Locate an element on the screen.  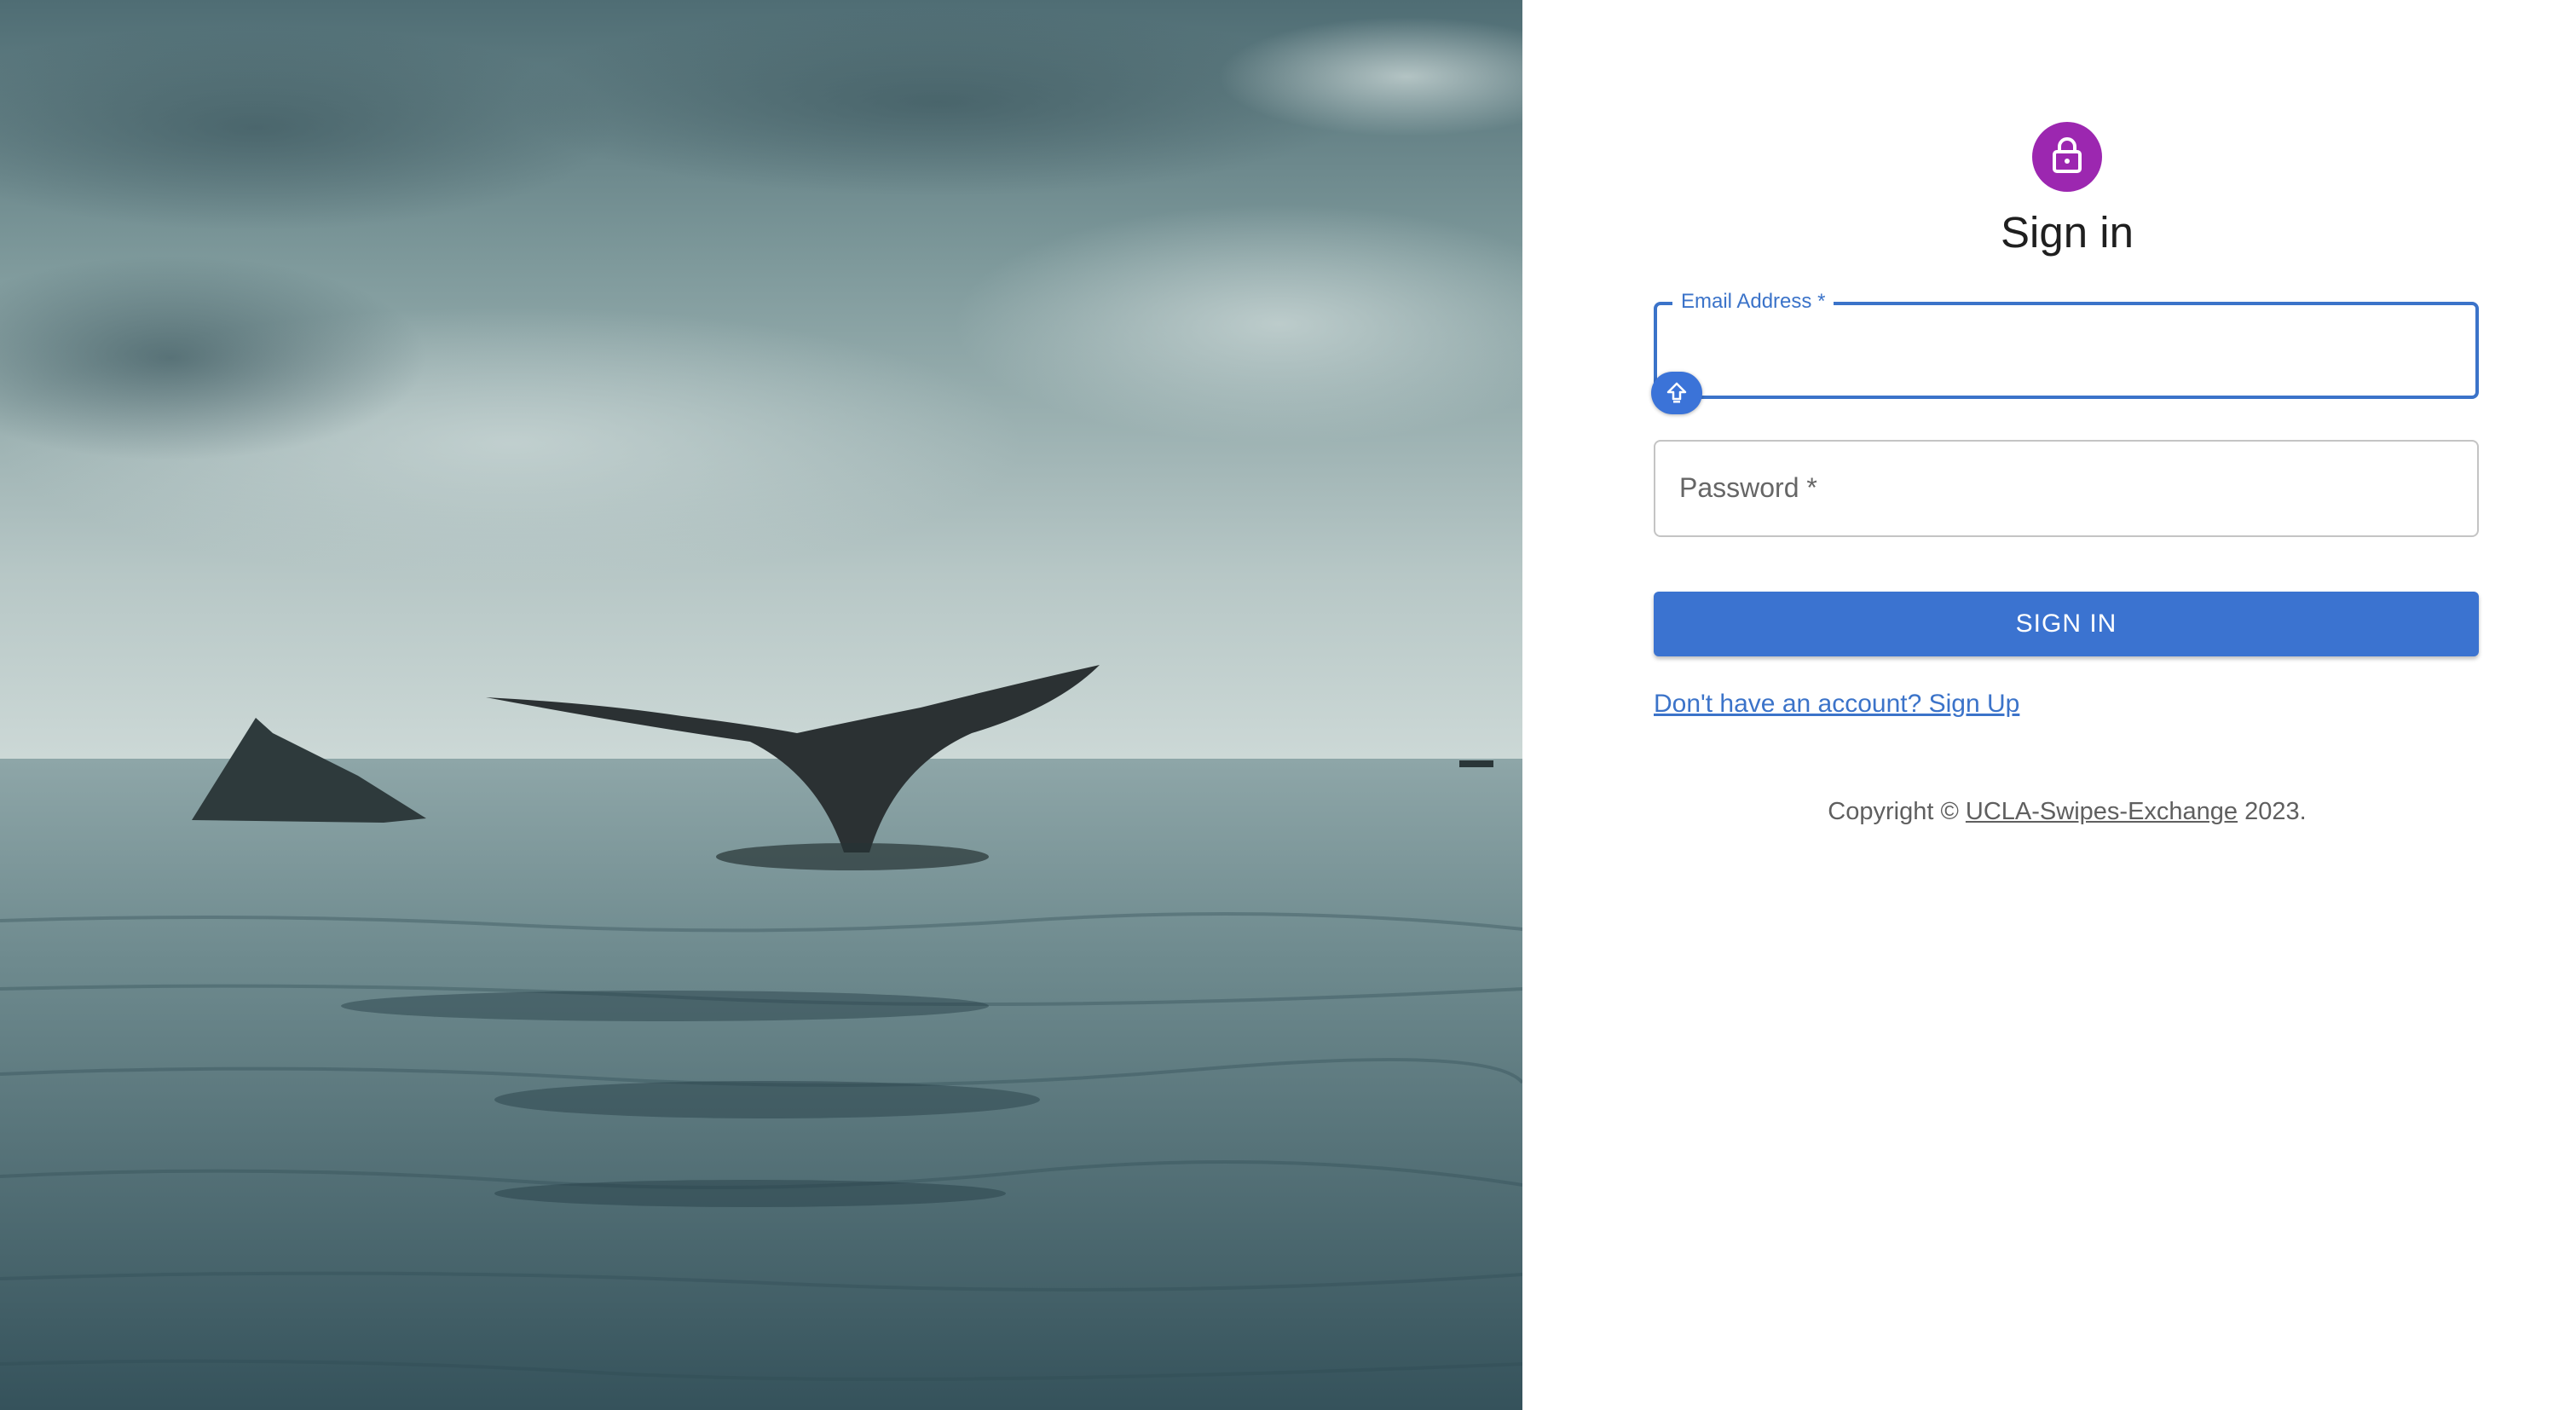
copyright-suffix: 2023. is located at coordinates (2272, 811).